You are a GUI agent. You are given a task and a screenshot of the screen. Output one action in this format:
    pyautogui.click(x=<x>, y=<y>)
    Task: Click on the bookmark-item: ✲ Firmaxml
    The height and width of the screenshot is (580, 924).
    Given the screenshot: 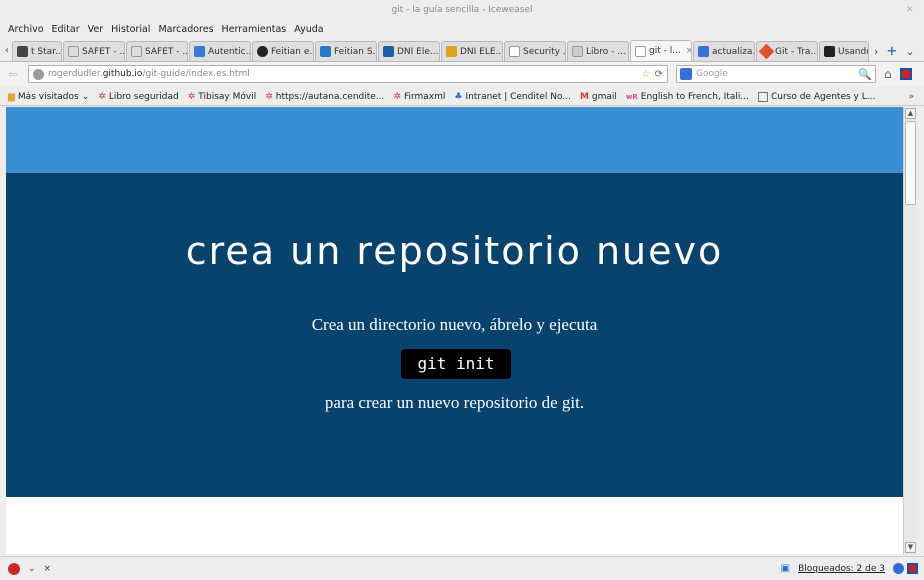 What is the action you would take?
    pyautogui.click(x=419, y=97)
    